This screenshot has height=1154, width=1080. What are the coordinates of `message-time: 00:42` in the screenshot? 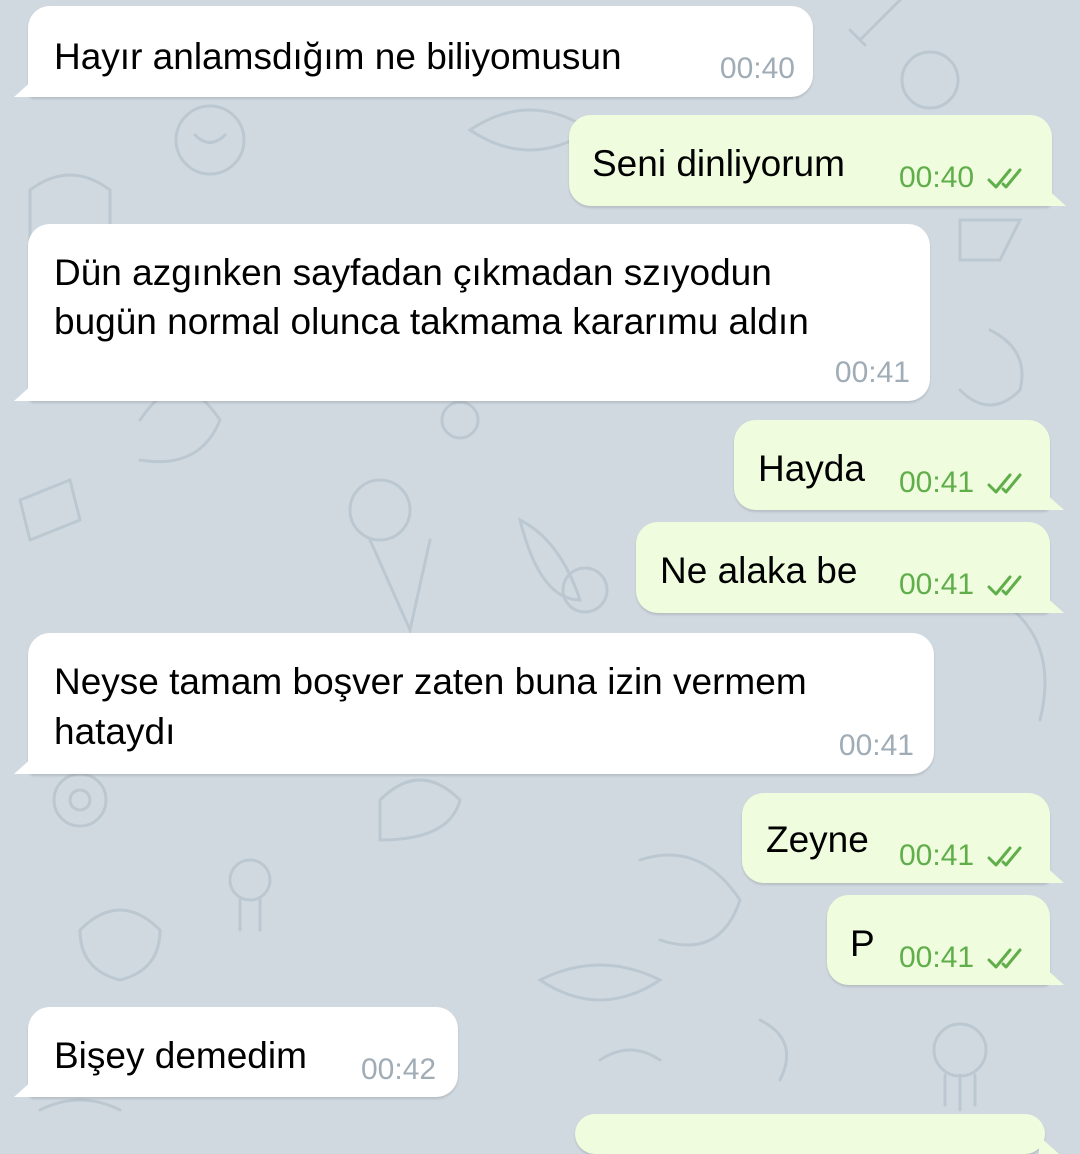 It's located at (399, 1069).